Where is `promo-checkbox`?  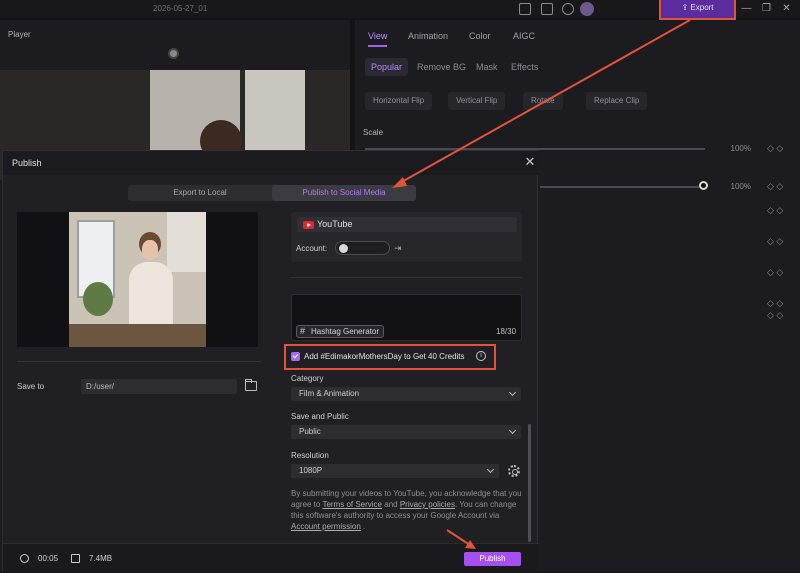 promo-checkbox is located at coordinates (295, 356).